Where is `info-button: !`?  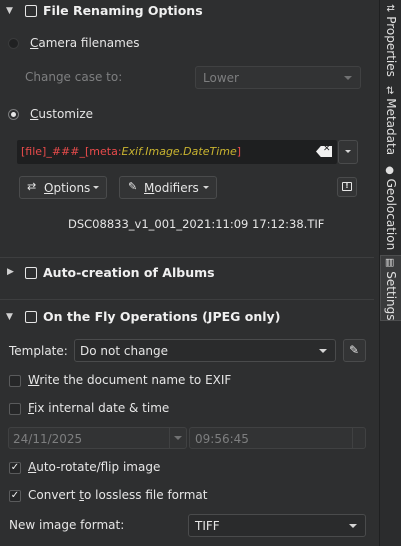 info-button: ! is located at coordinates (347, 187).